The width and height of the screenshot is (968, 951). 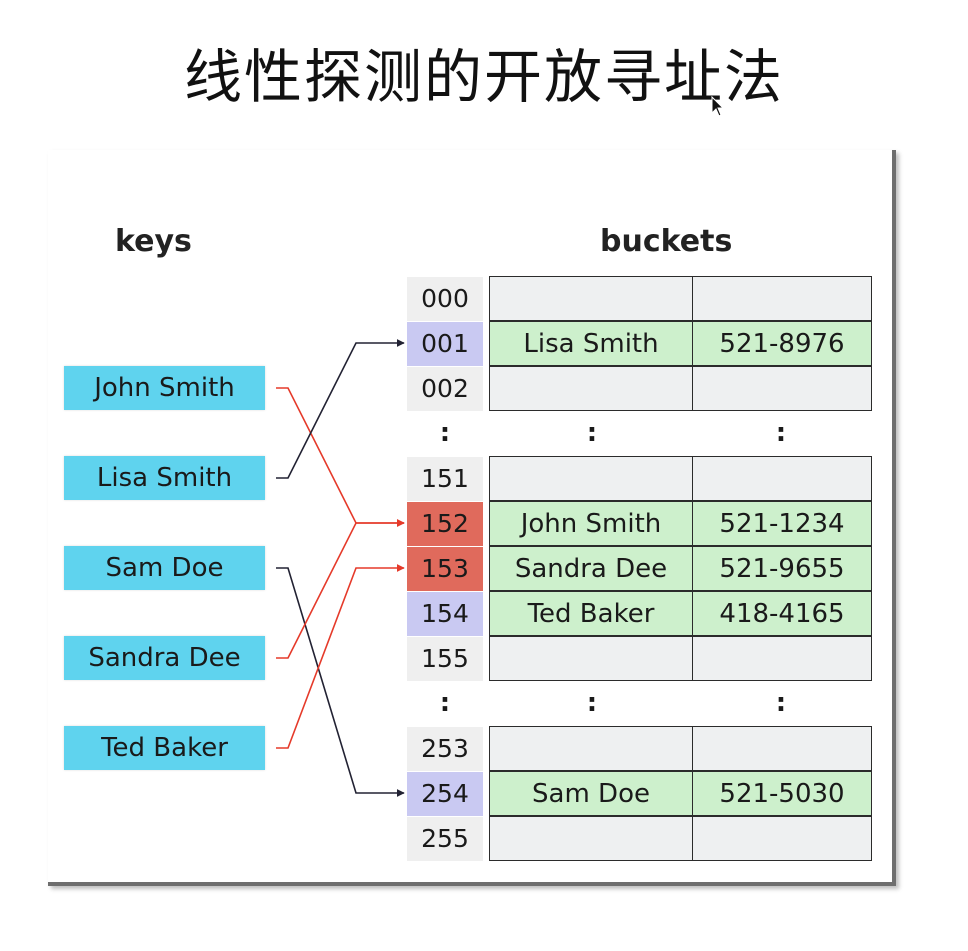 I want to click on mapping-arrows, so click(x=340, y=568).